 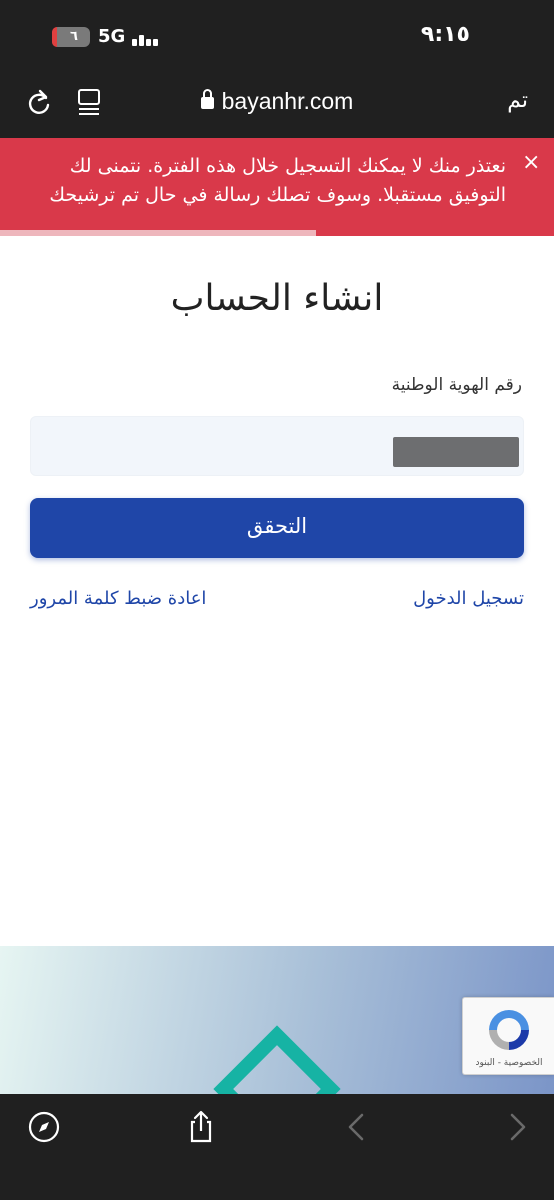 What do you see at coordinates (517, 1127) in the screenshot?
I see `forward-arrow-icon` at bounding box center [517, 1127].